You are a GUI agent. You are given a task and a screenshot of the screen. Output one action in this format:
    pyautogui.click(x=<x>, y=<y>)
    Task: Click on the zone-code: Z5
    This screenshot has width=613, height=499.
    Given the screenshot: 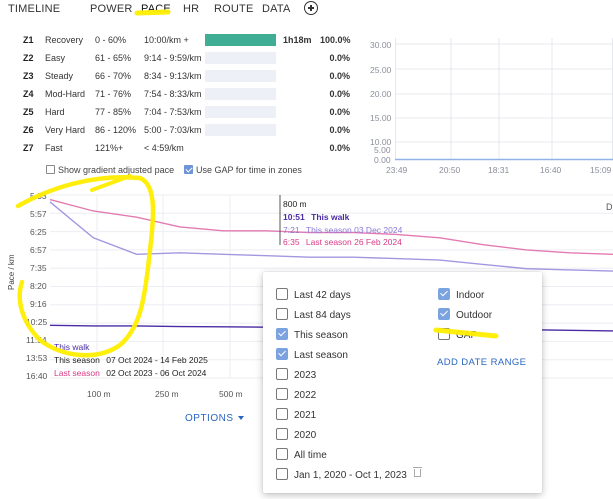 What is the action you would take?
    pyautogui.click(x=28, y=112)
    